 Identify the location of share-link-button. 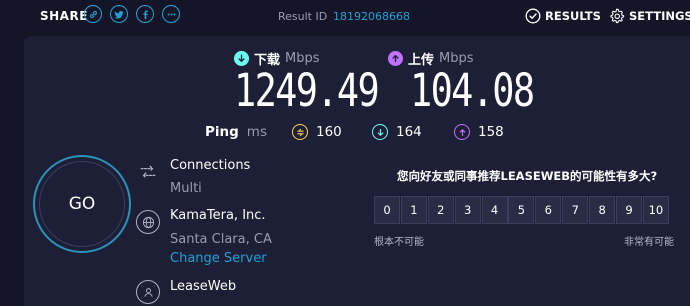
(93, 14).